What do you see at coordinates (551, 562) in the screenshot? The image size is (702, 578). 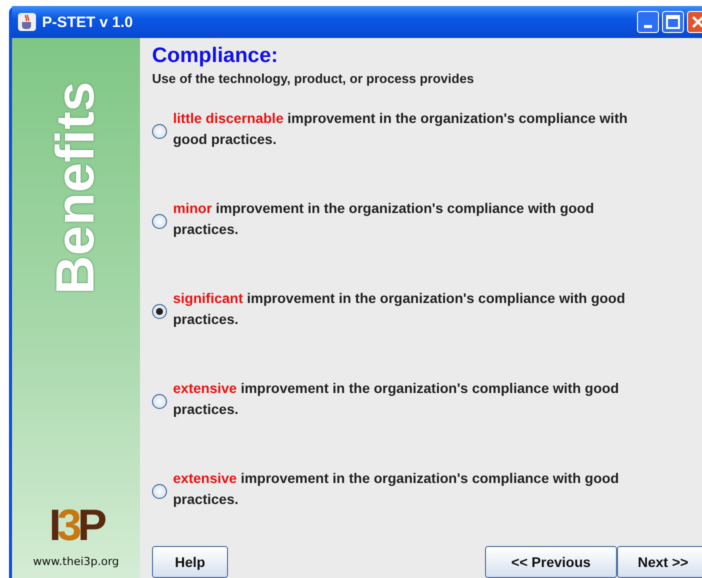 I see `previous-button: << Previous` at bounding box center [551, 562].